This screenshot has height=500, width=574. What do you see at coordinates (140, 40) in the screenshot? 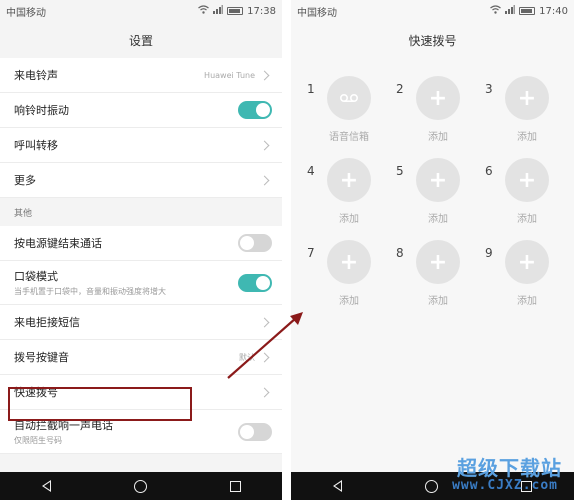
I see `page-title: 设置` at bounding box center [140, 40].